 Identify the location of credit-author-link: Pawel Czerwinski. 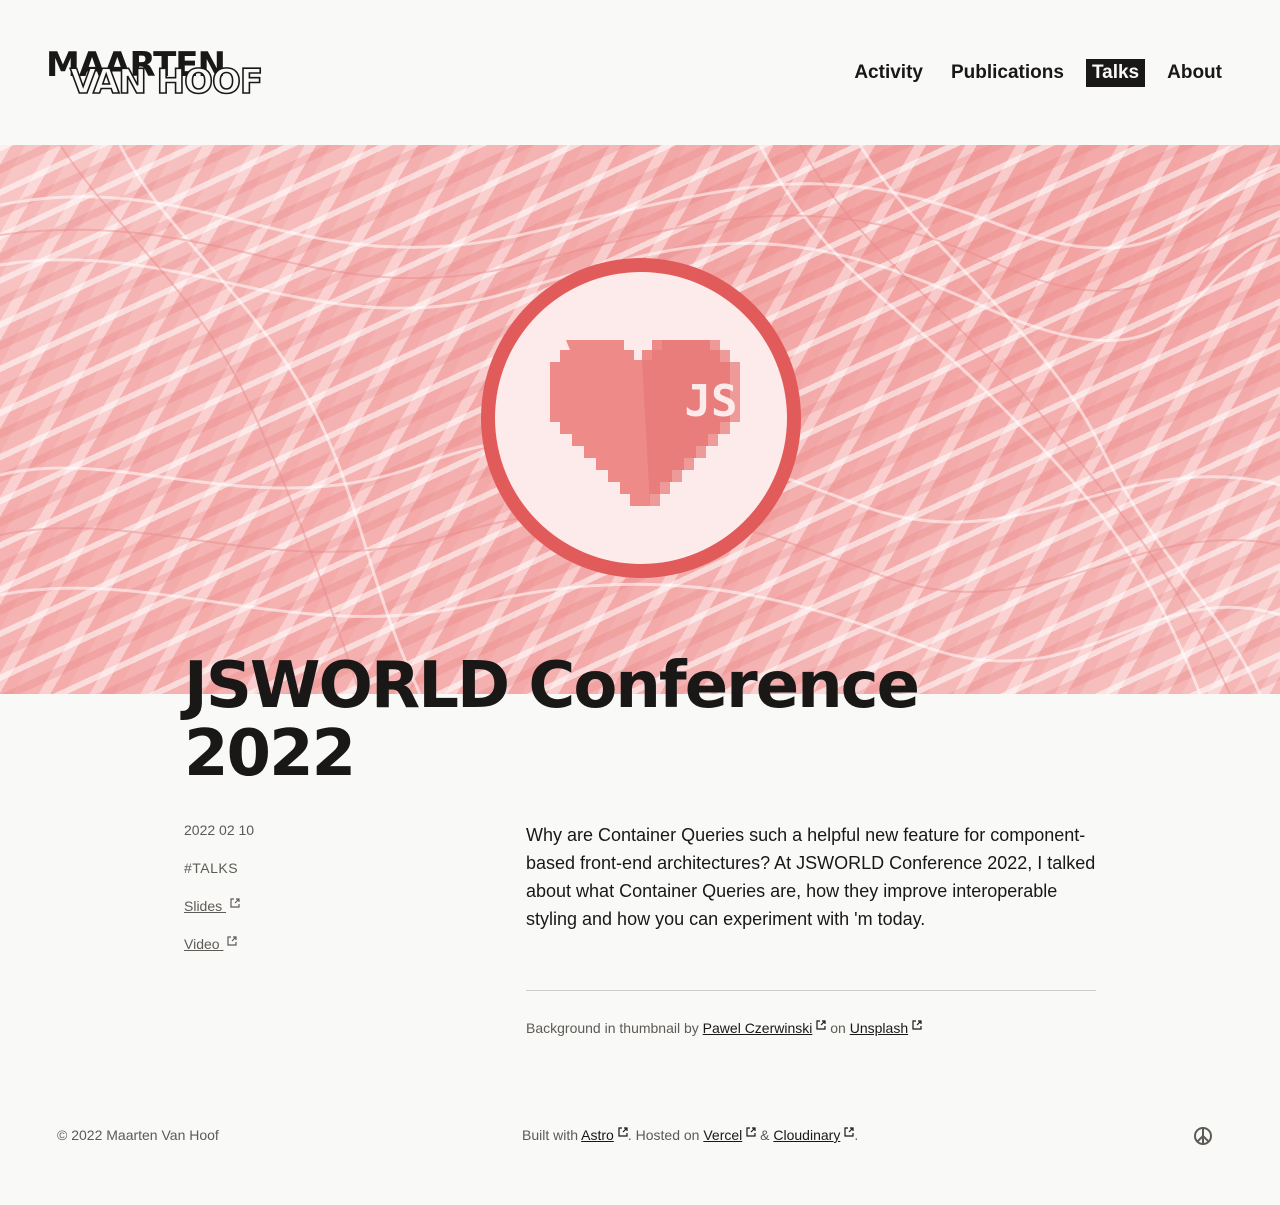
(758, 1028).